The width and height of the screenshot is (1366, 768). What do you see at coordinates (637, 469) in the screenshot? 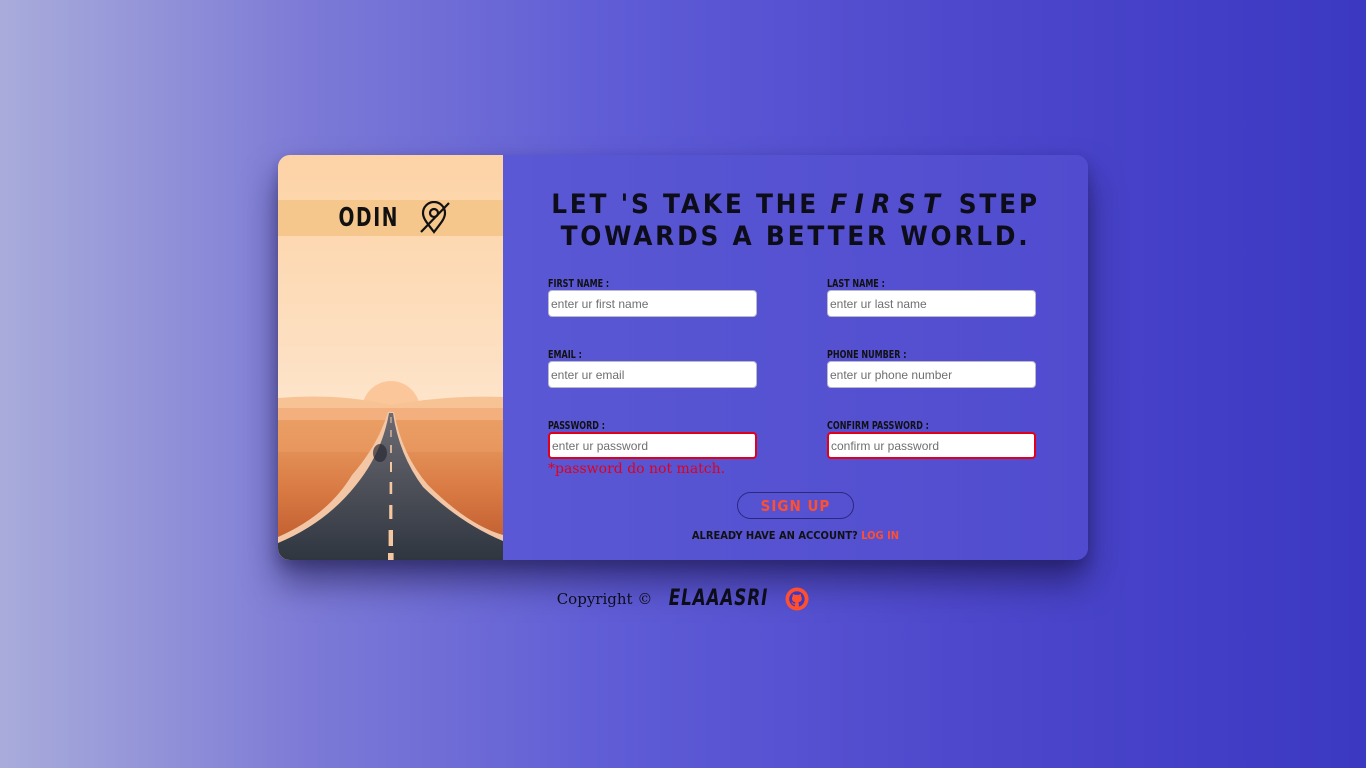
I see `password-mismatch-error: *password do not match.` at bounding box center [637, 469].